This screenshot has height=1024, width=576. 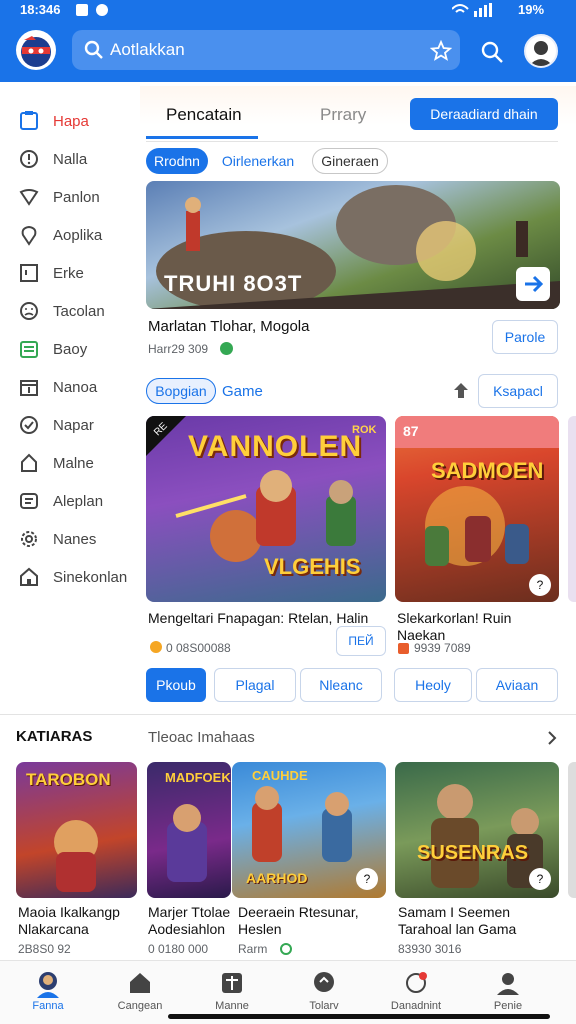 I want to click on sidebar-item-sinekonlan: Sinekonlan, so click(x=77, y=577).